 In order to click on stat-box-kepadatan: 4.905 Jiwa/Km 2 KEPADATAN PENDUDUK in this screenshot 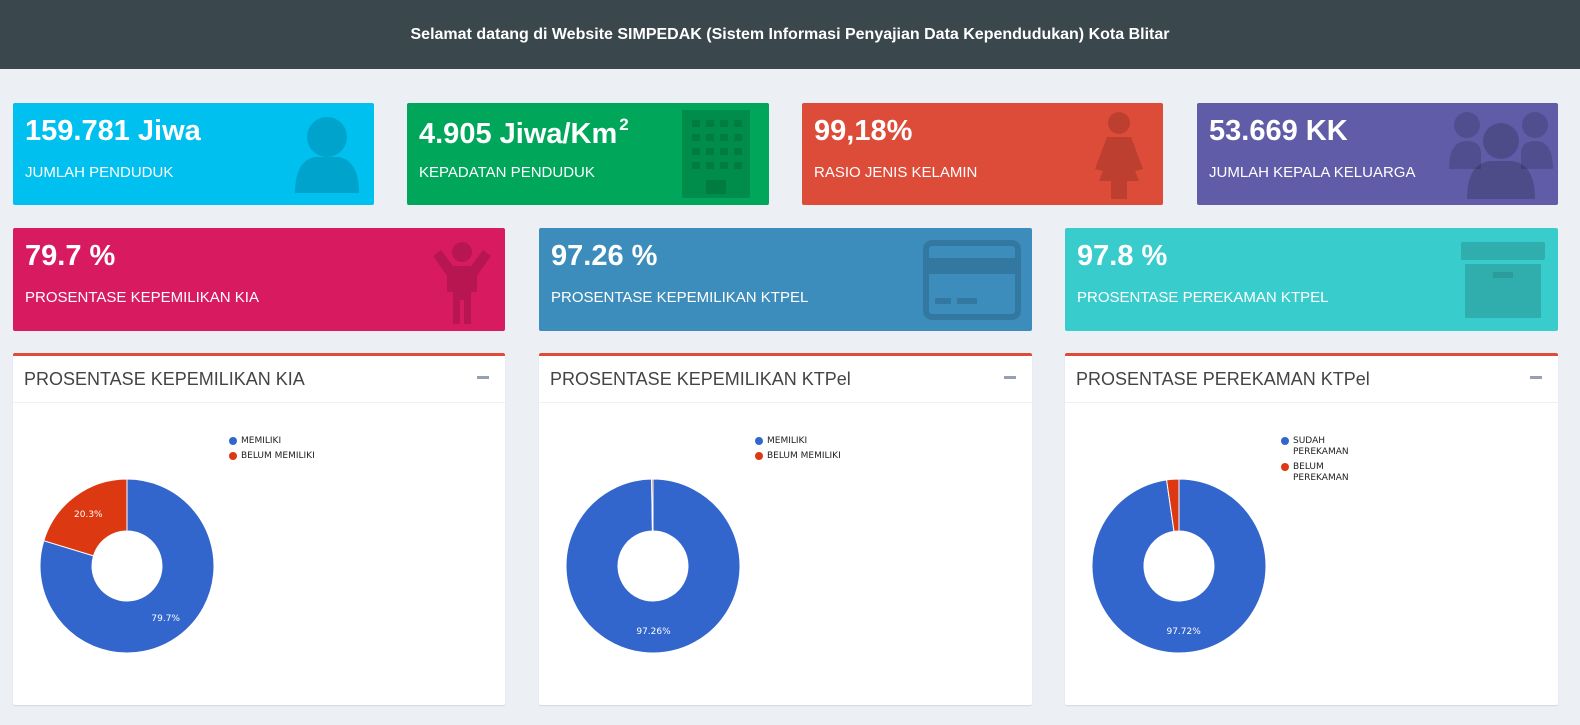, I will do `click(588, 154)`.